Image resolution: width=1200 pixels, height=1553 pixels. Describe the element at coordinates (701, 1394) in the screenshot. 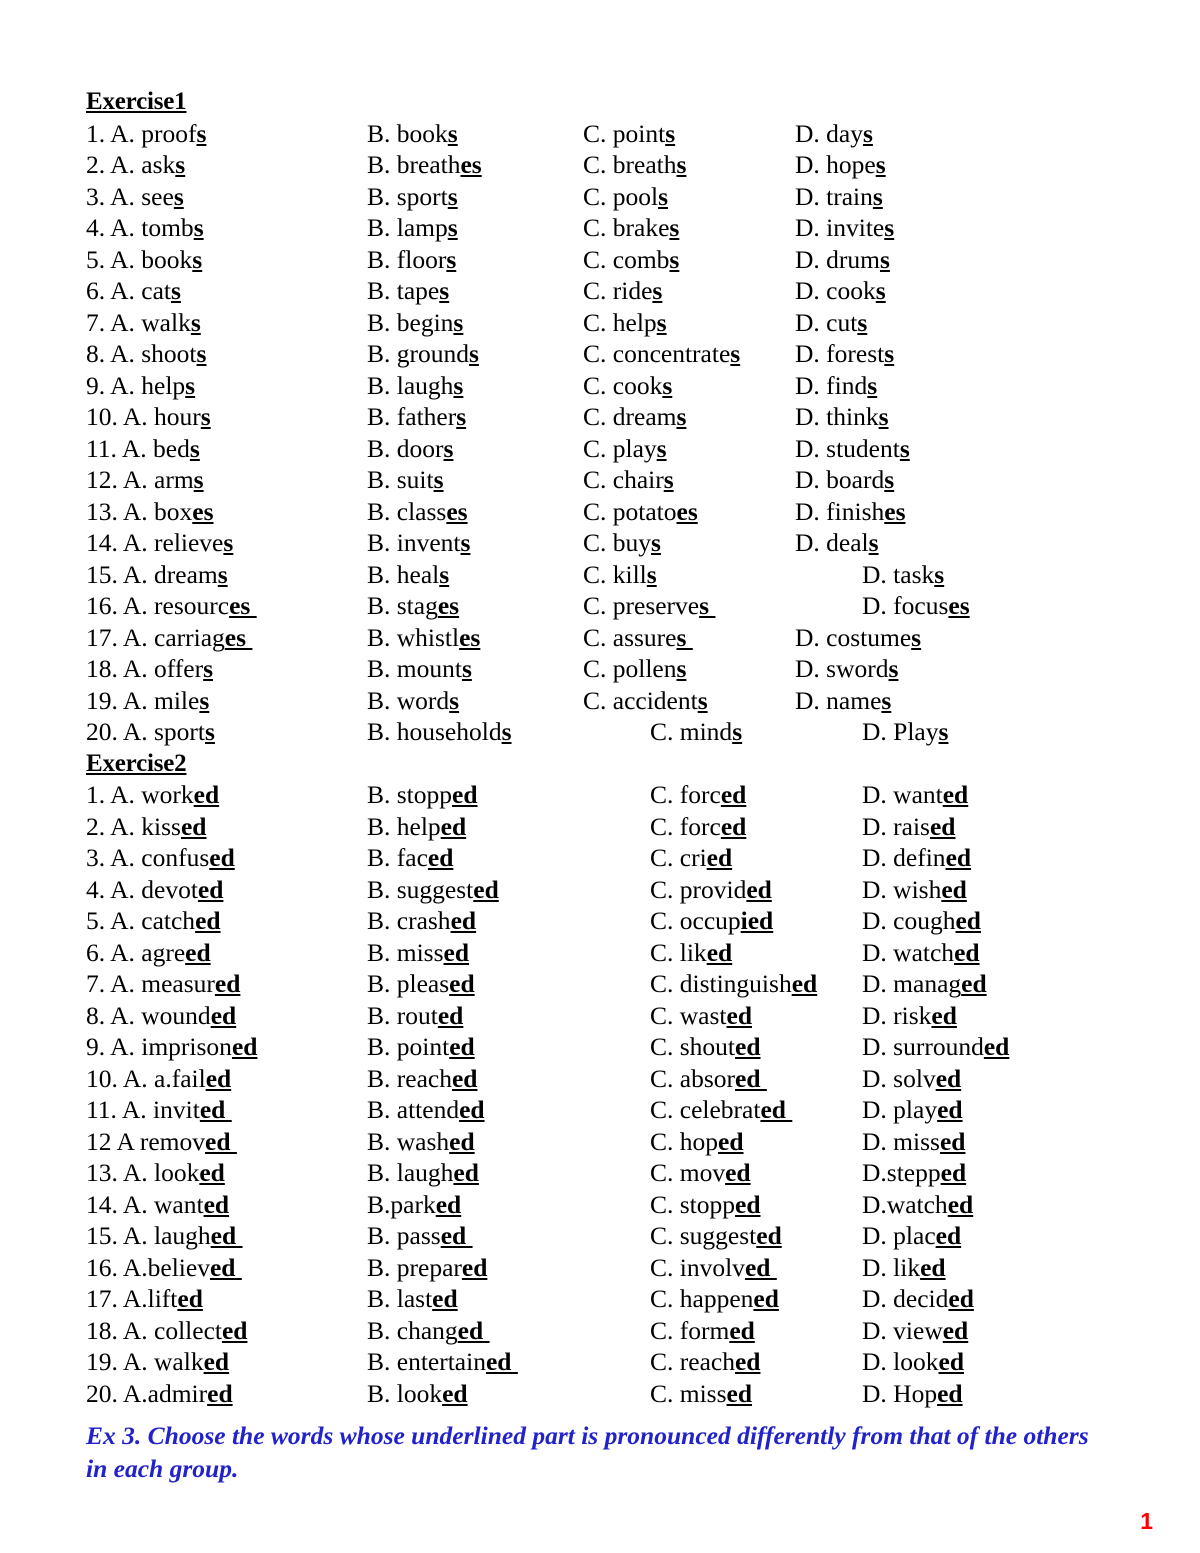

I see `answer-option-c: C. missed` at that location.